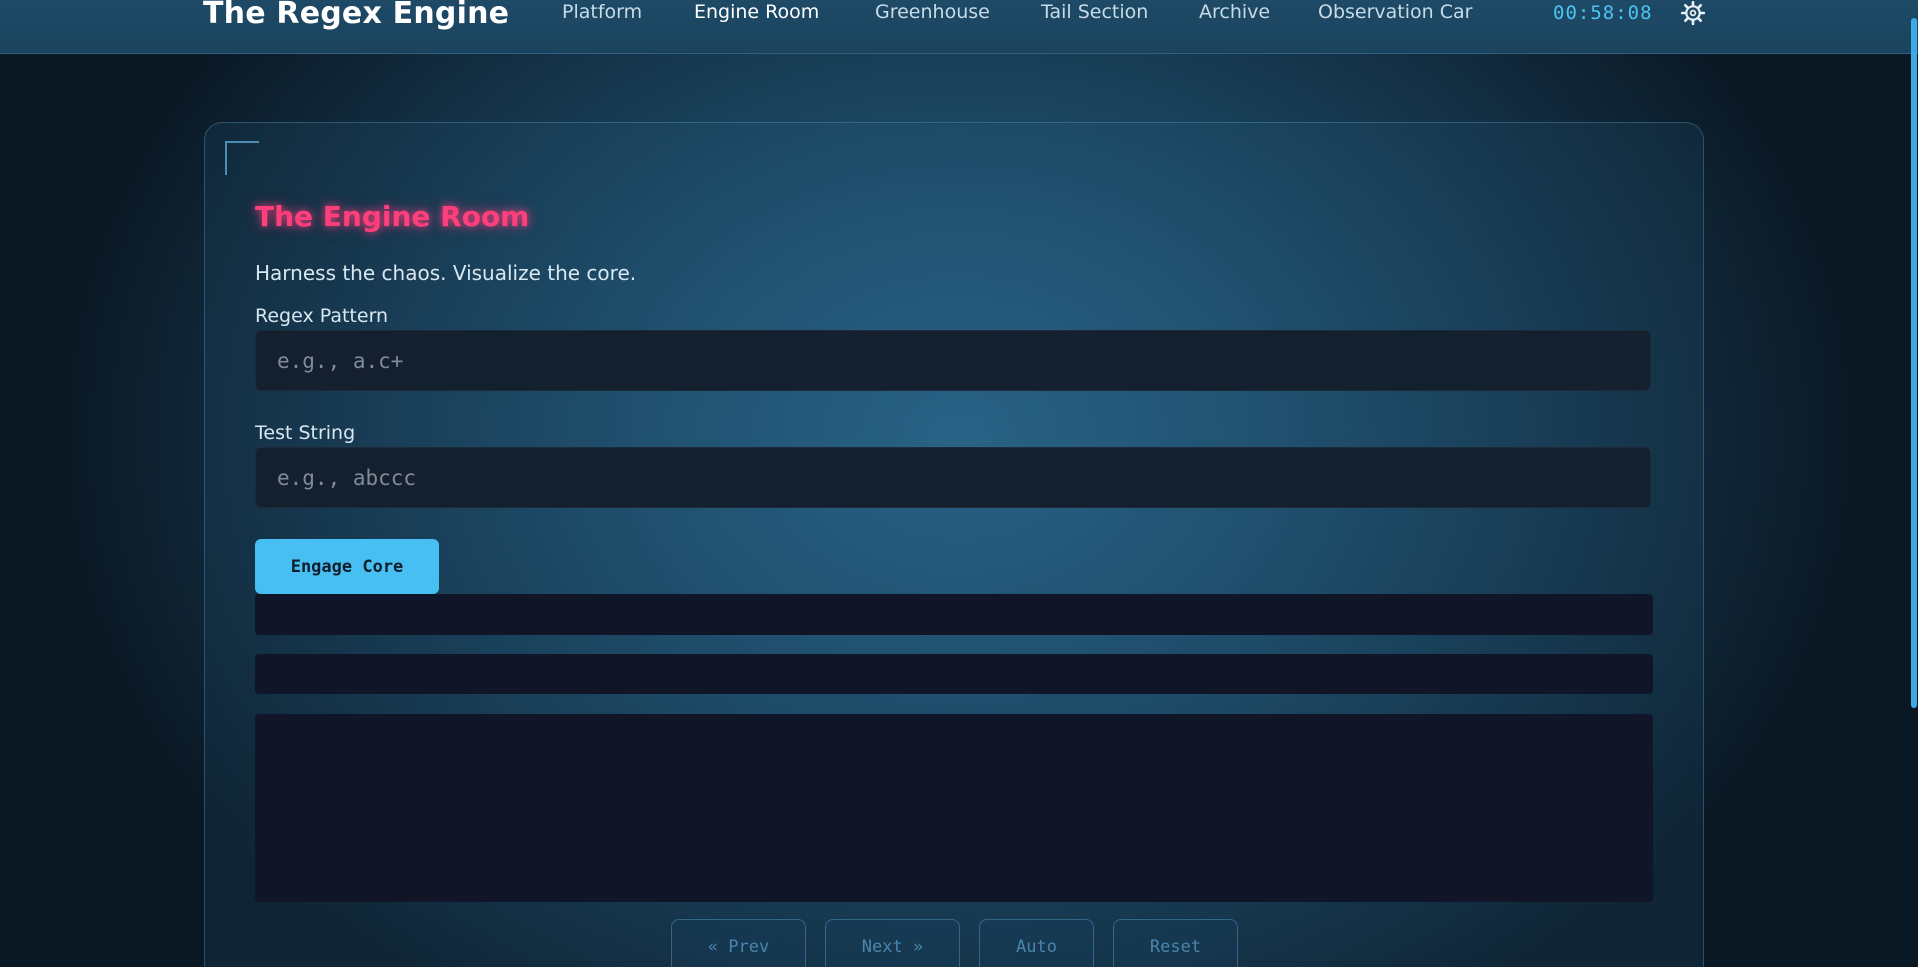 The image size is (1918, 967). Describe the element at coordinates (954, 674) in the screenshot. I see `step-status-bar` at that location.